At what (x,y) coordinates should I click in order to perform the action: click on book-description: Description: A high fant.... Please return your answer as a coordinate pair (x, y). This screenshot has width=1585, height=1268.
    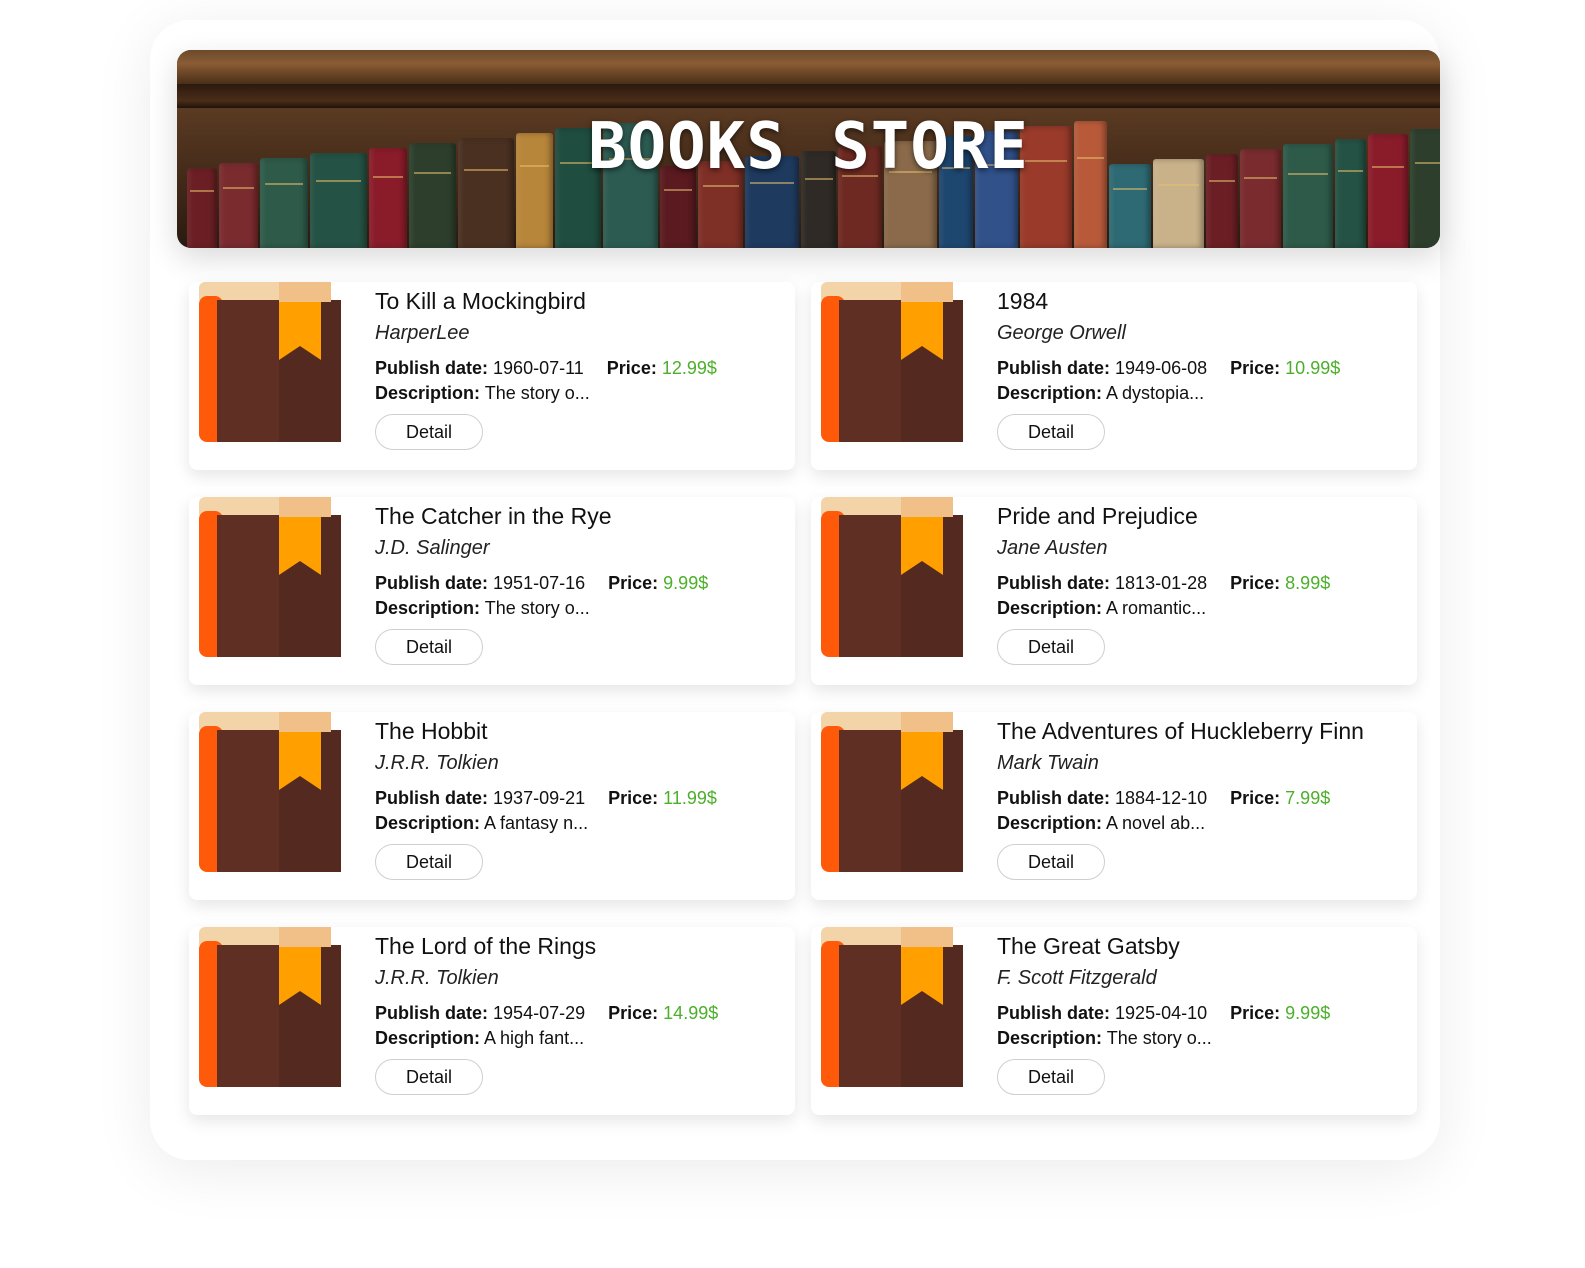
    Looking at the image, I should click on (580, 1038).